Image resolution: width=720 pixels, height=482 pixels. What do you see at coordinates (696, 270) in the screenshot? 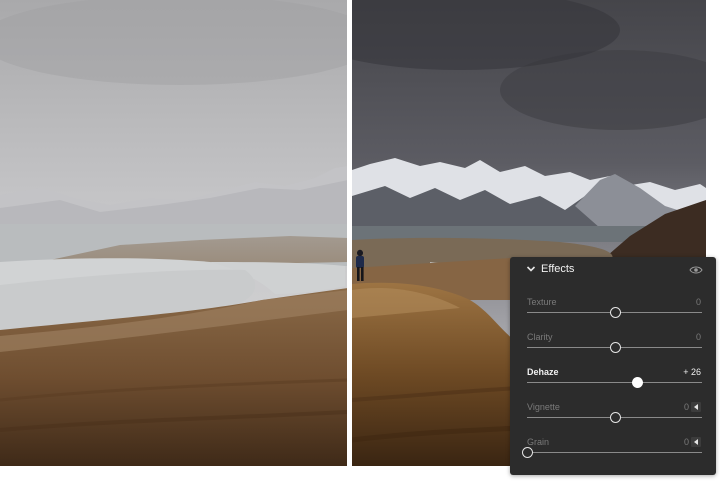
I see `eye-icon` at bounding box center [696, 270].